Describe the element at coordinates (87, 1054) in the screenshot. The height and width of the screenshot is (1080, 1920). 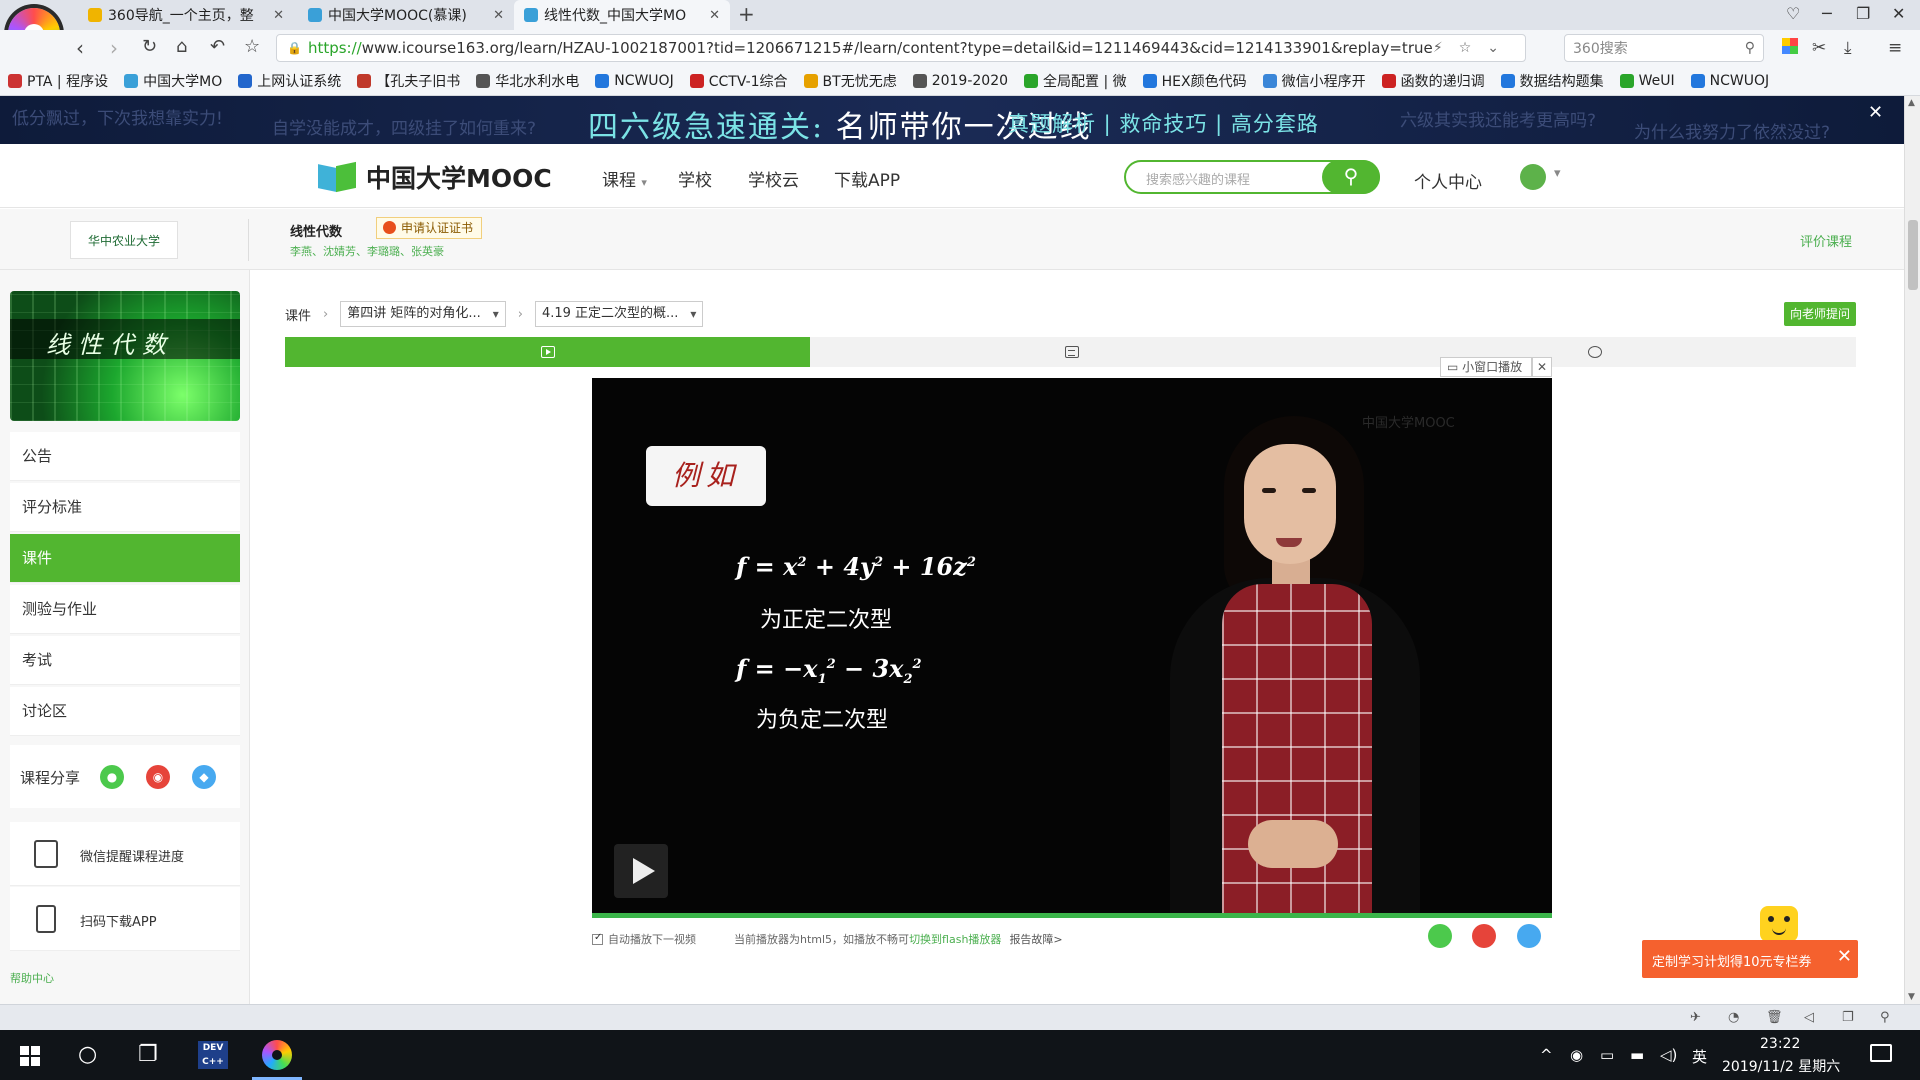
I see `search-circle-icon: ○` at that location.